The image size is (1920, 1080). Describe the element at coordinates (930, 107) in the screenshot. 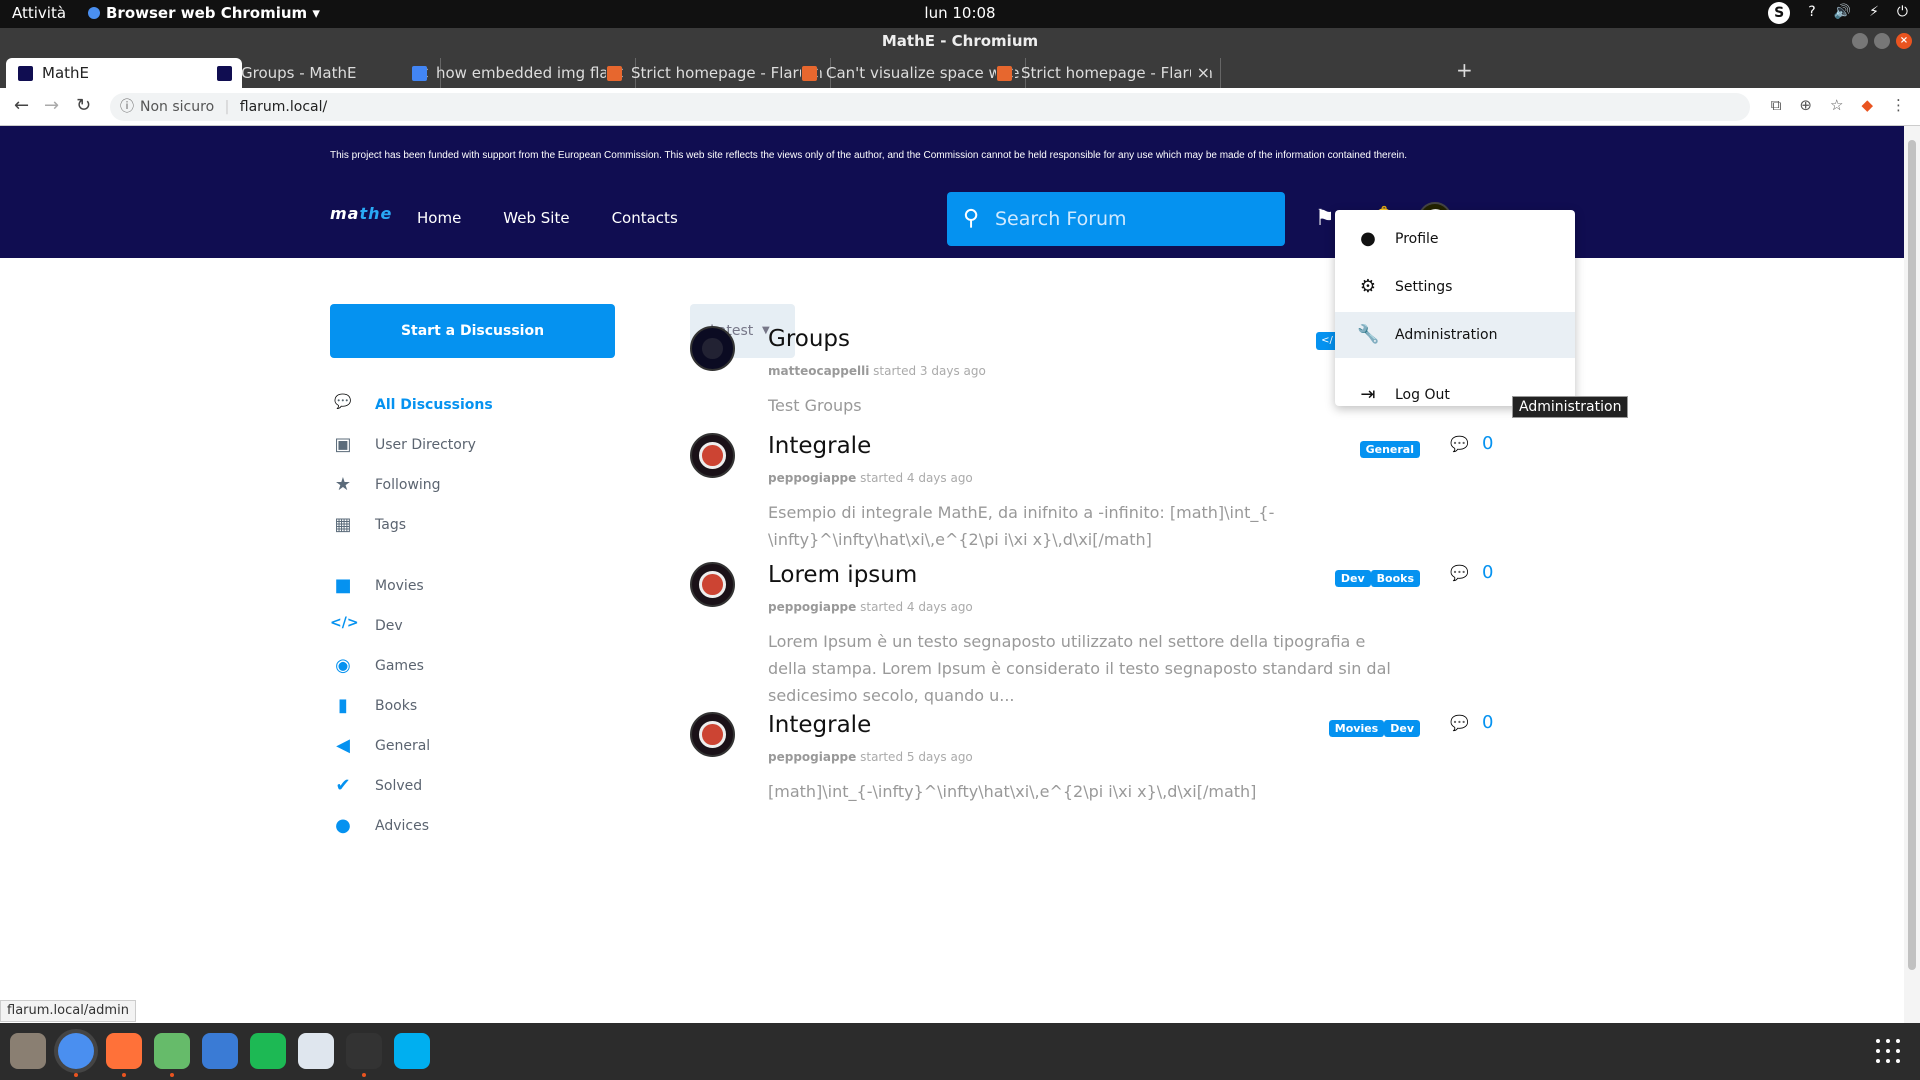

I see `address-bar: ⓘ Non sicuro | flarum.local/` at that location.